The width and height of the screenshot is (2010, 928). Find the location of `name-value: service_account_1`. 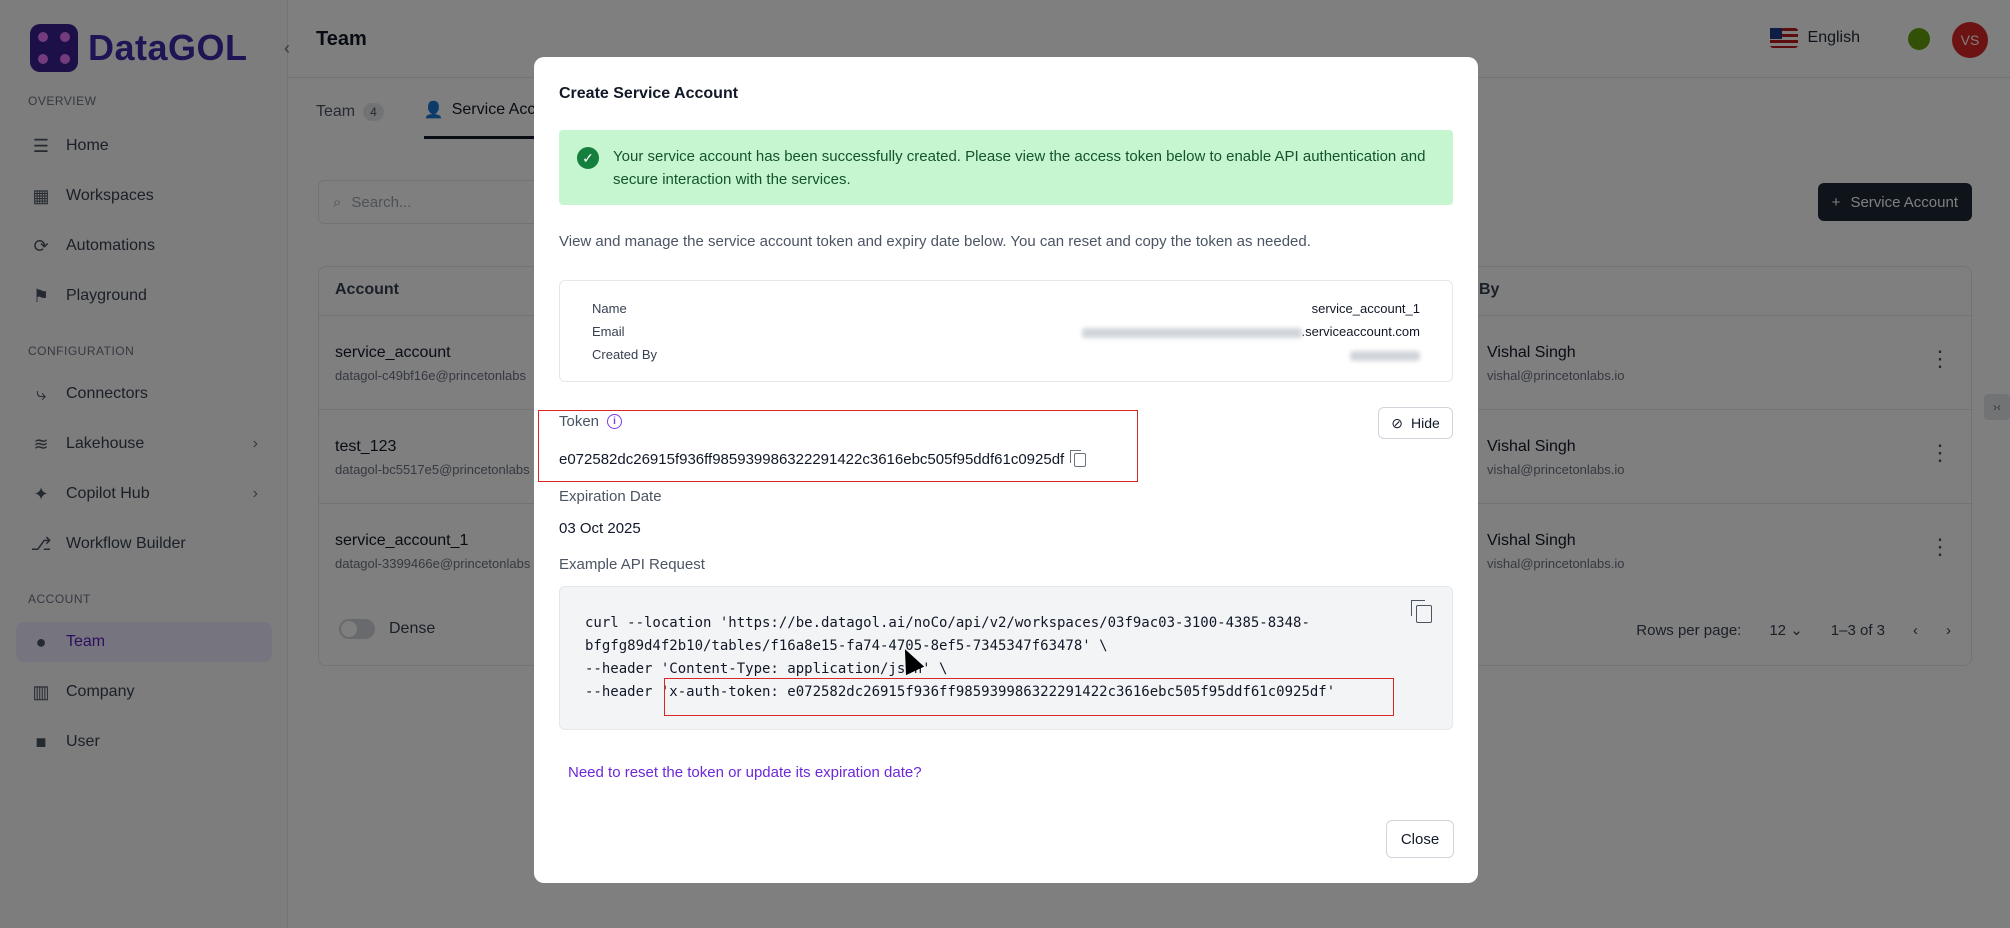

name-value: service_account_1 is located at coordinates (1365, 308).